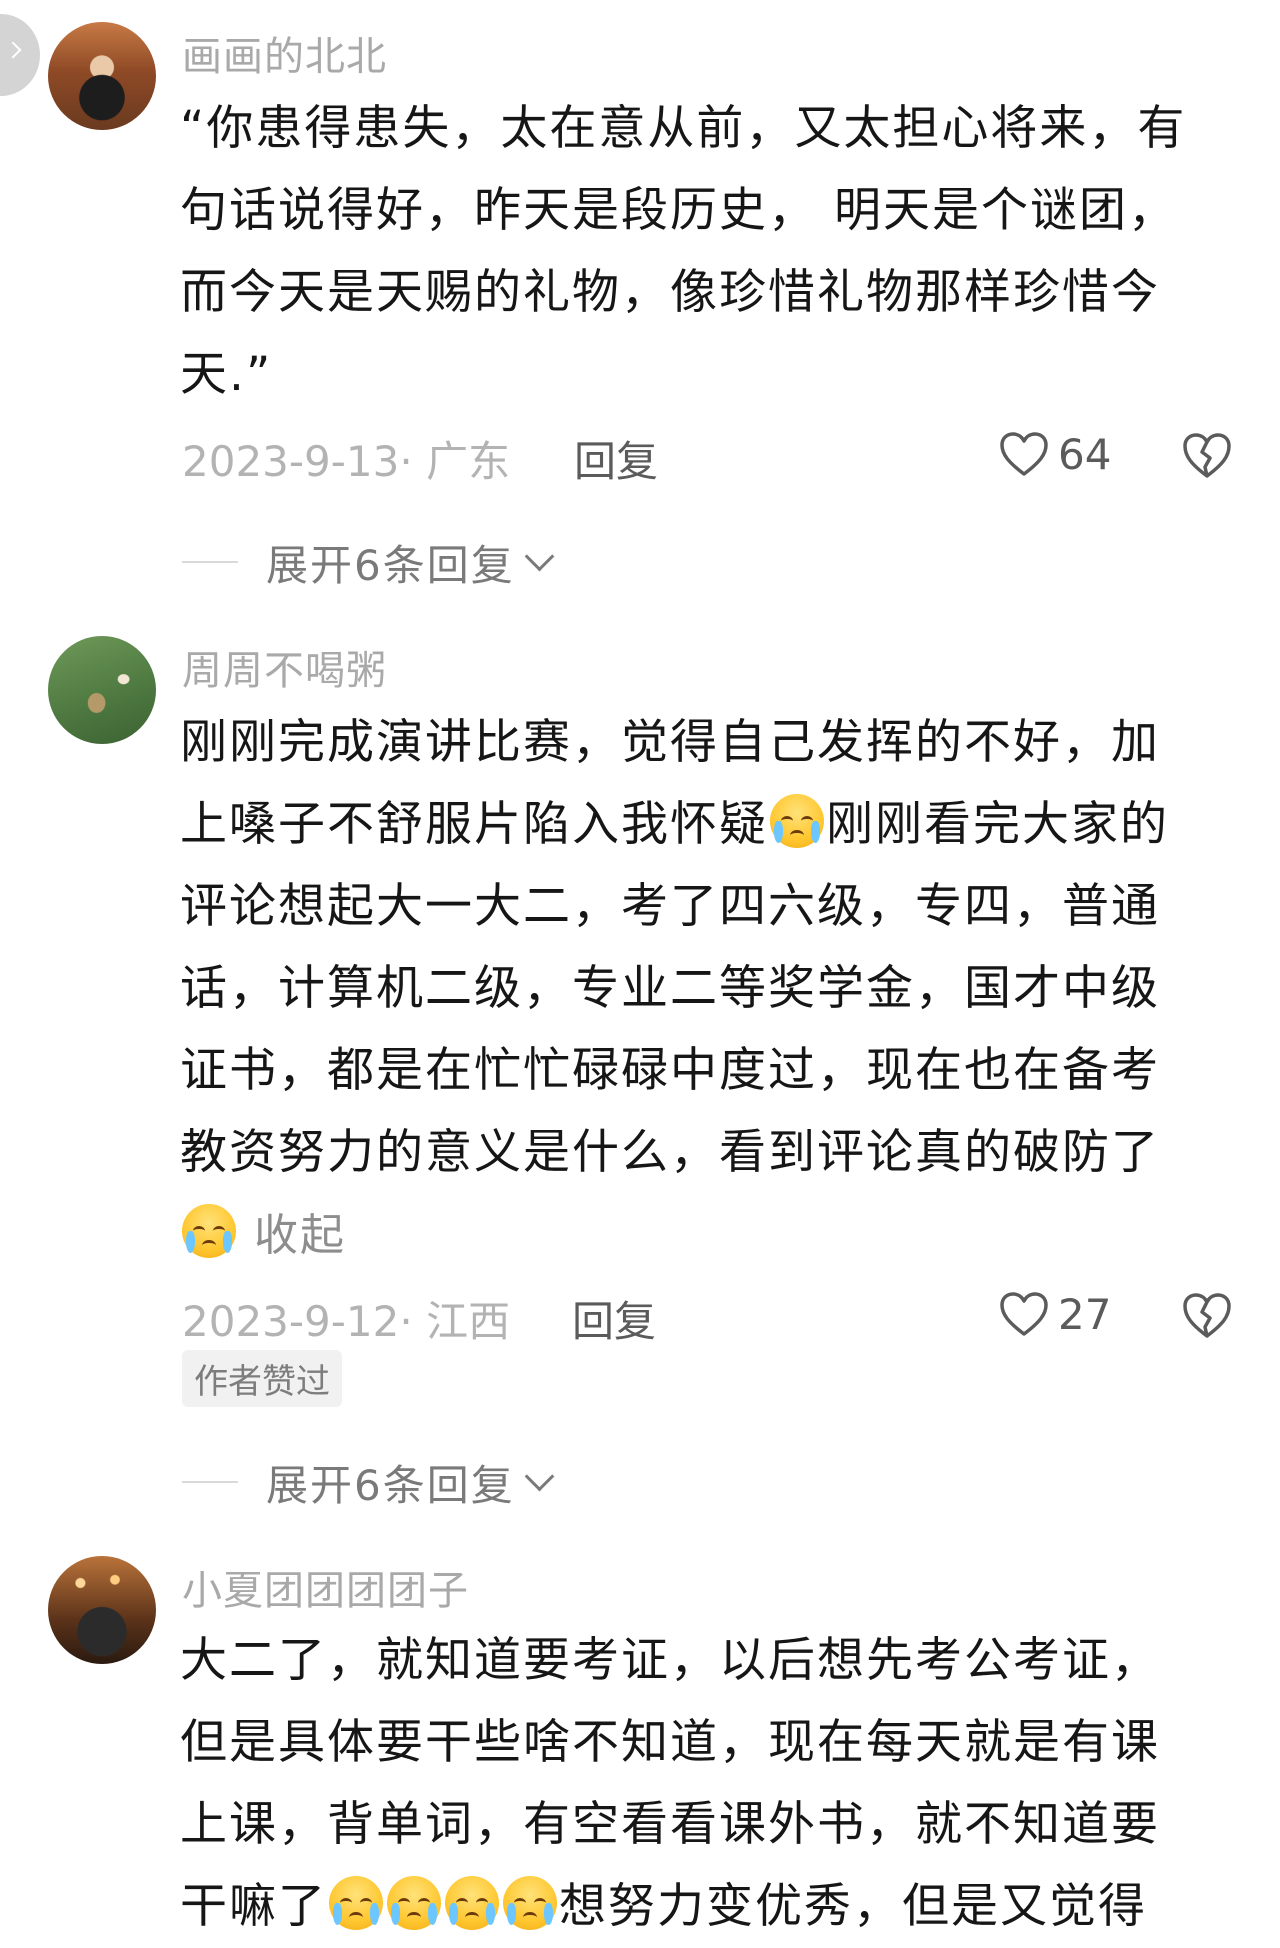  Describe the element at coordinates (670, 1660) in the screenshot. I see `comment-line: 大二了，就知道要考证，以后想先考公考证，` at that location.